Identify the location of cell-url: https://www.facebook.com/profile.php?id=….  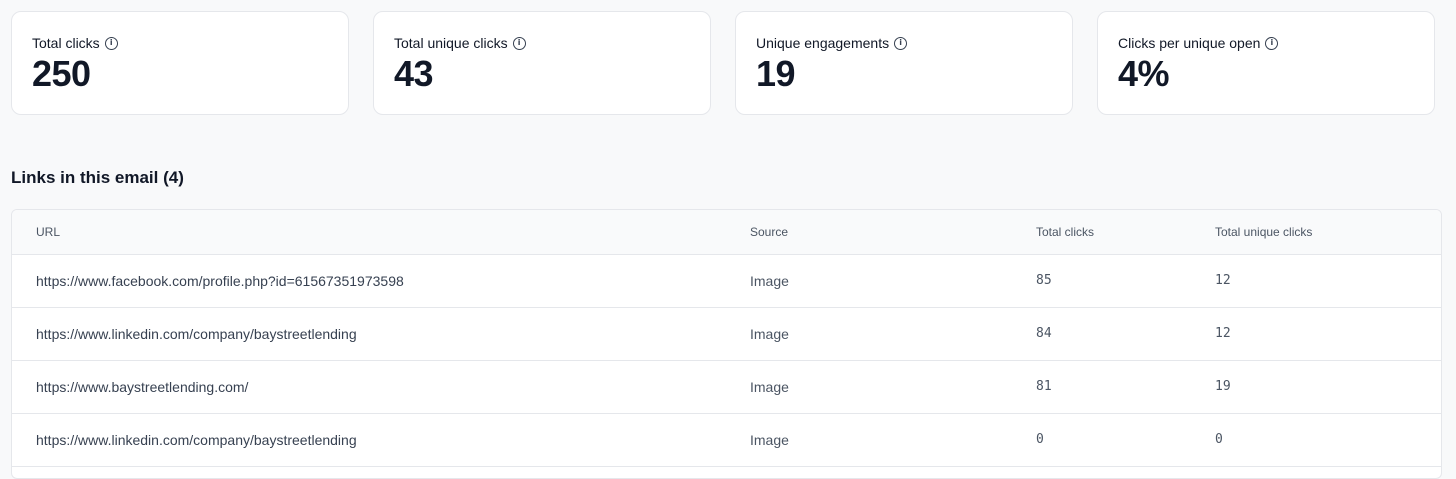
(381, 281).